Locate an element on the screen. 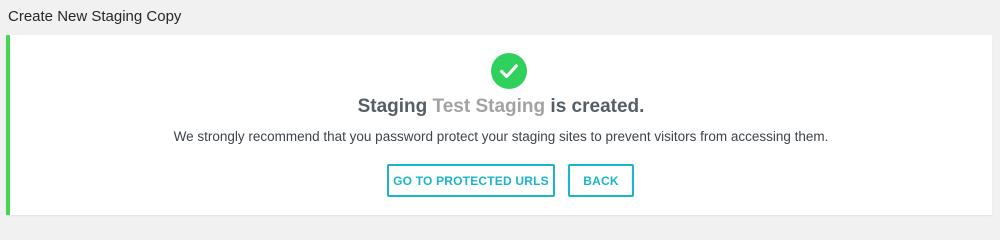 Image resolution: width=1000 pixels, height=240 pixels. headline-suffix: is created. is located at coordinates (597, 106).